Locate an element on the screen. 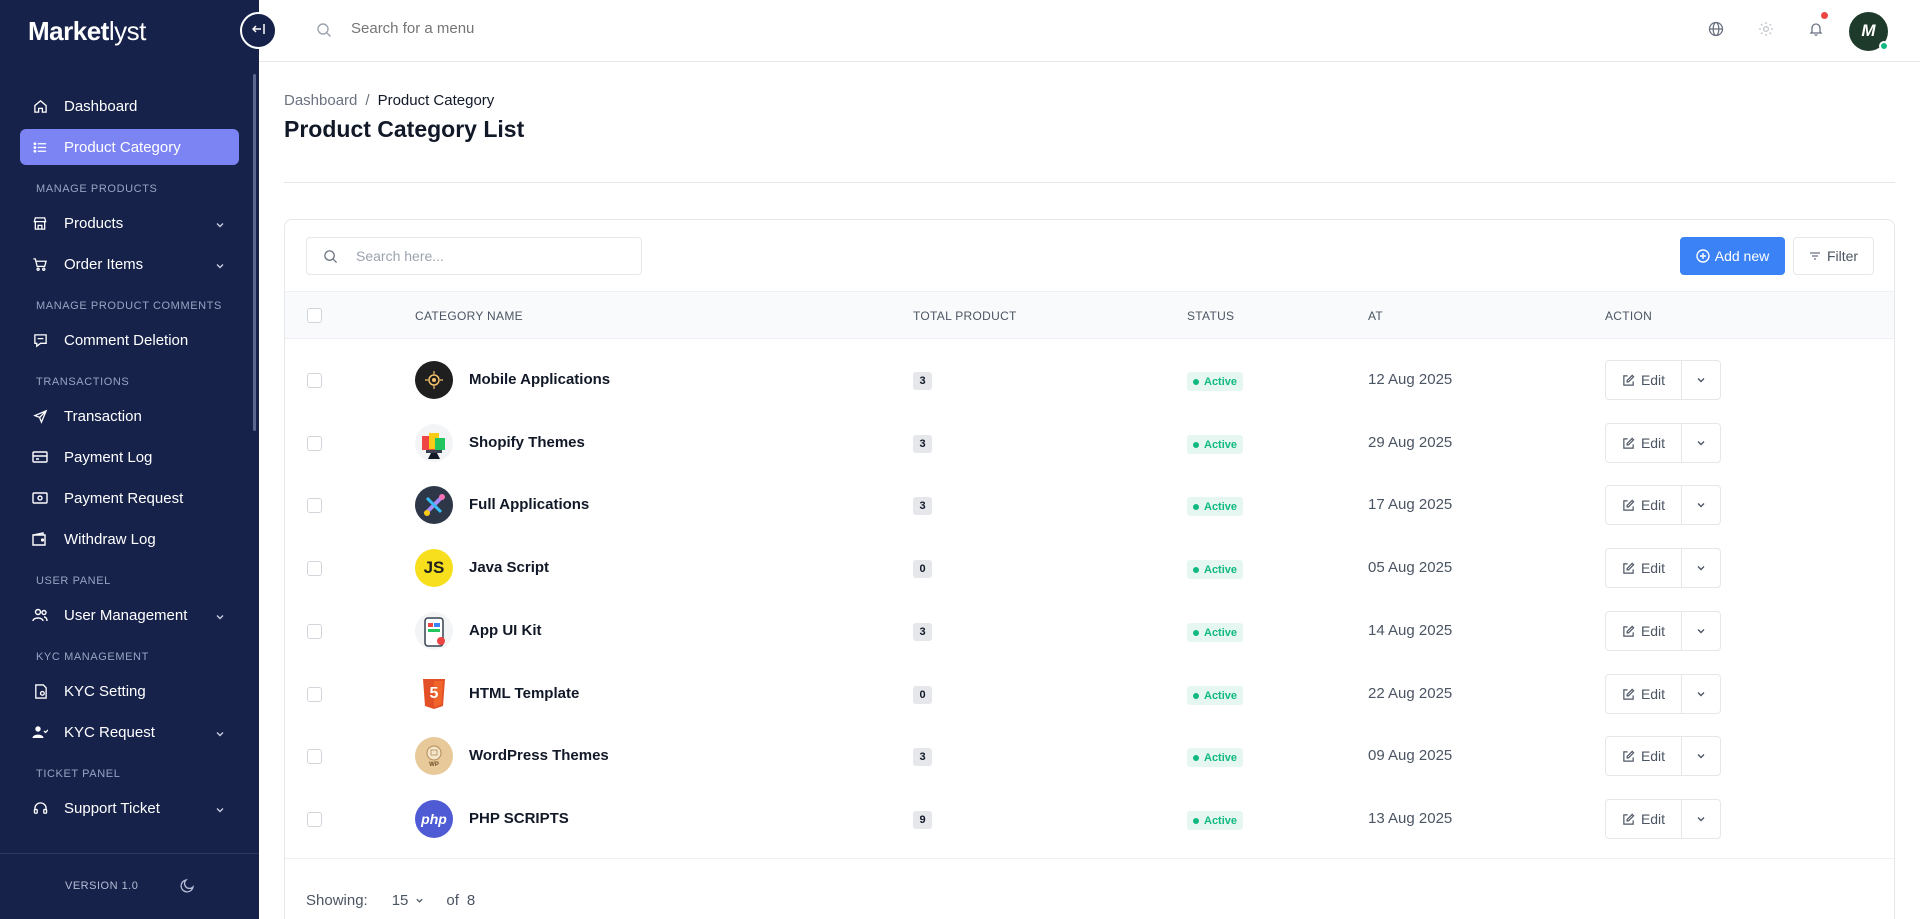  category-name: PHP SCRIPTS is located at coordinates (519, 818).